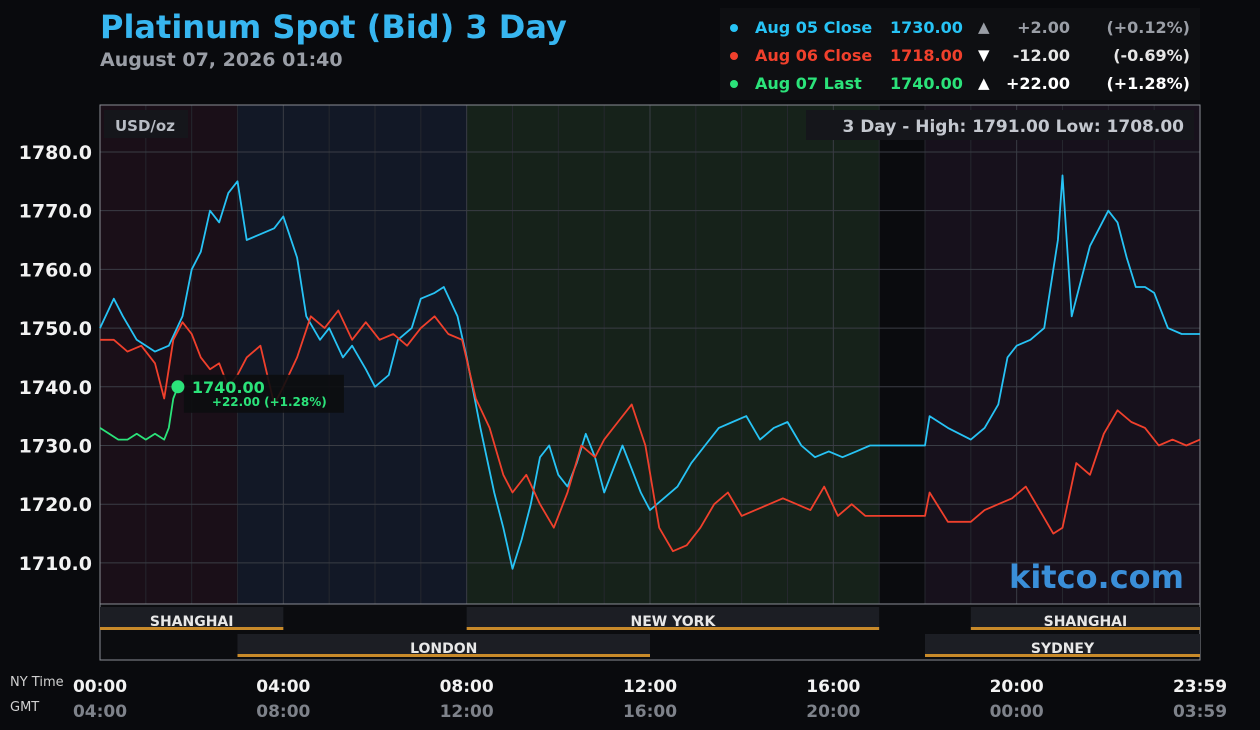 The width and height of the screenshot is (1260, 730). What do you see at coordinates (467, 687) in the screenshot?
I see `x-tick-label-ny: 08:00` at bounding box center [467, 687].